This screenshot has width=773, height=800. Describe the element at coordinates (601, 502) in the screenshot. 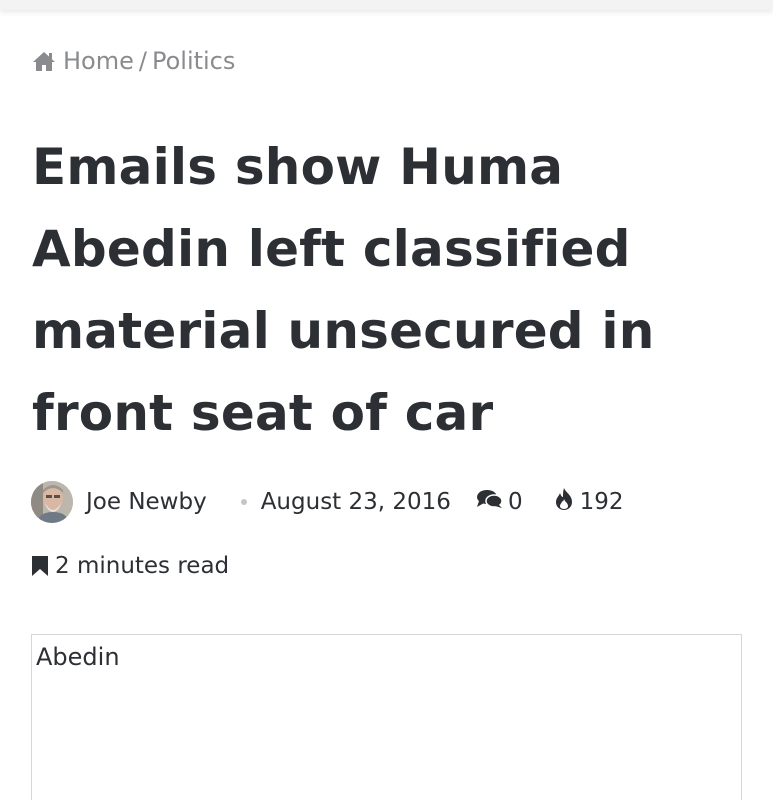

I see `views-count: 192` at that location.